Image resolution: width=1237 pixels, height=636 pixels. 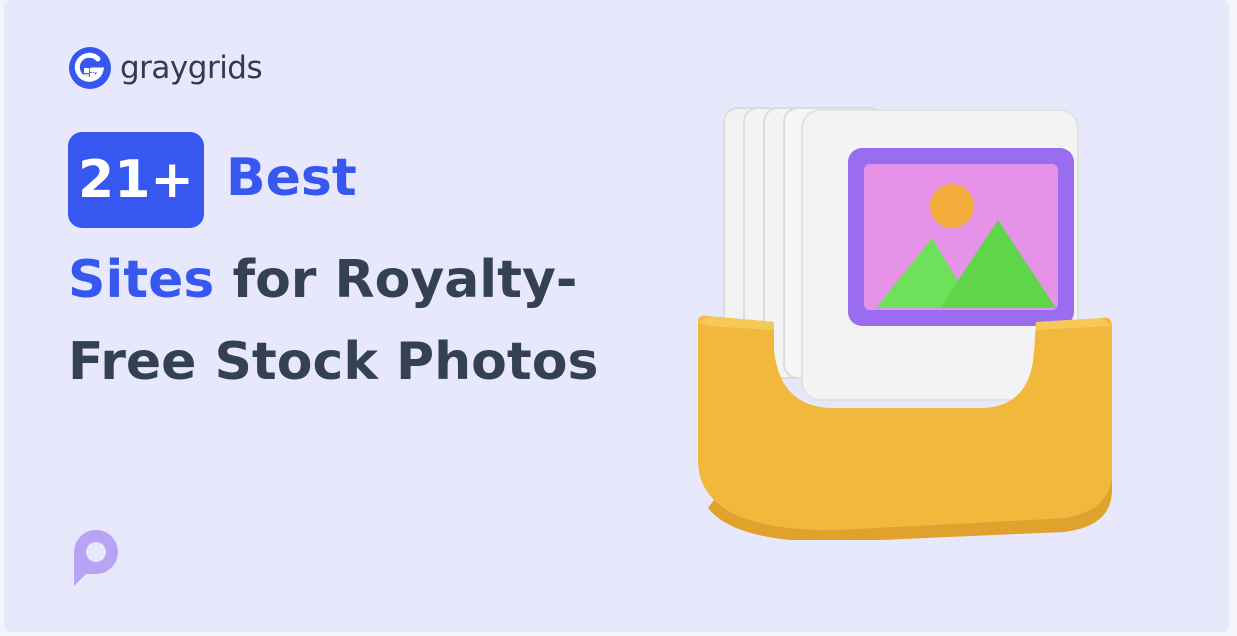 I want to click on headline-accent-word: Sites, so click(x=141, y=280).